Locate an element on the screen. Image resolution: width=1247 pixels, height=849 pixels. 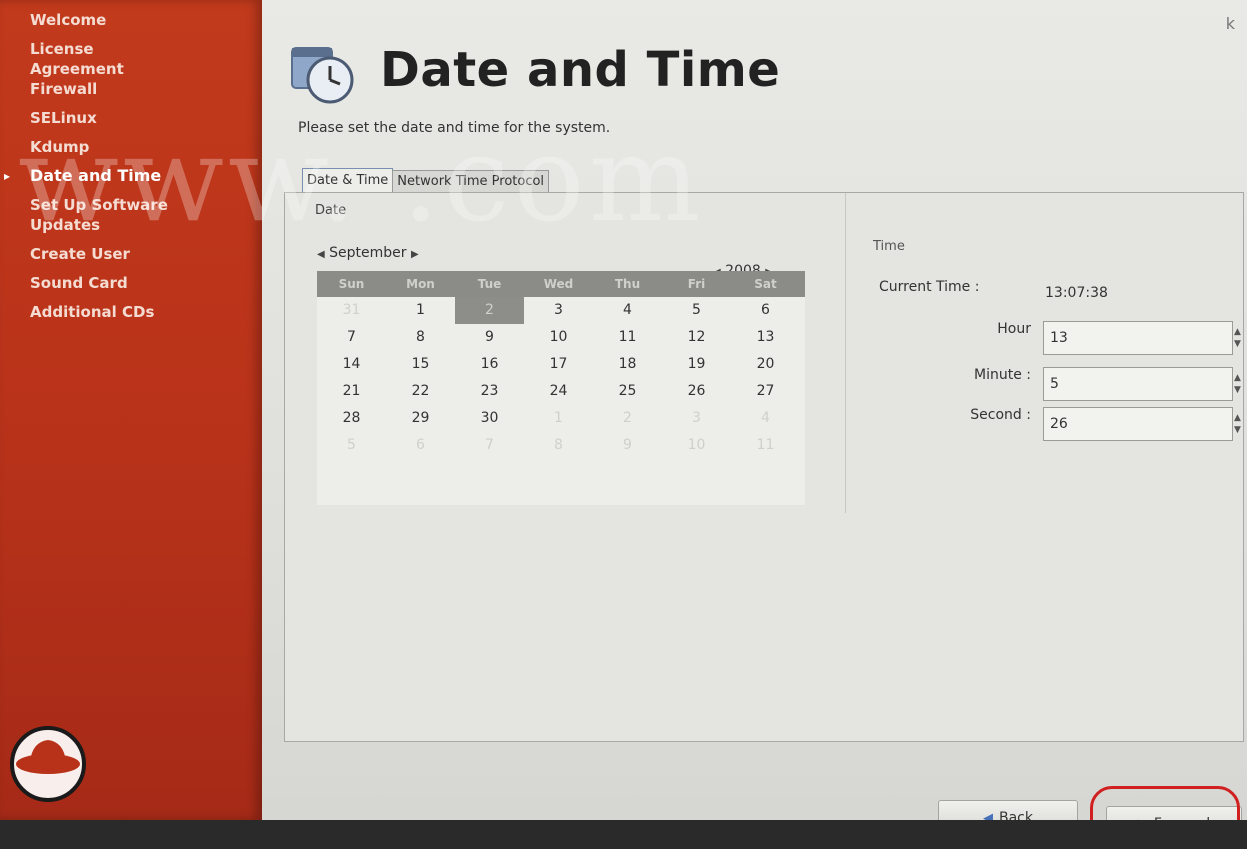
weekday-wed: Wed is located at coordinates (558, 284).